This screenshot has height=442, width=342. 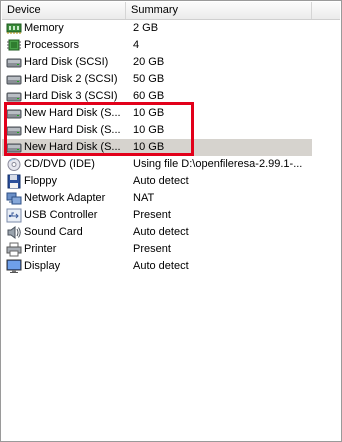 What do you see at coordinates (64, 181) in the screenshot?
I see `device-cell: Floppy` at bounding box center [64, 181].